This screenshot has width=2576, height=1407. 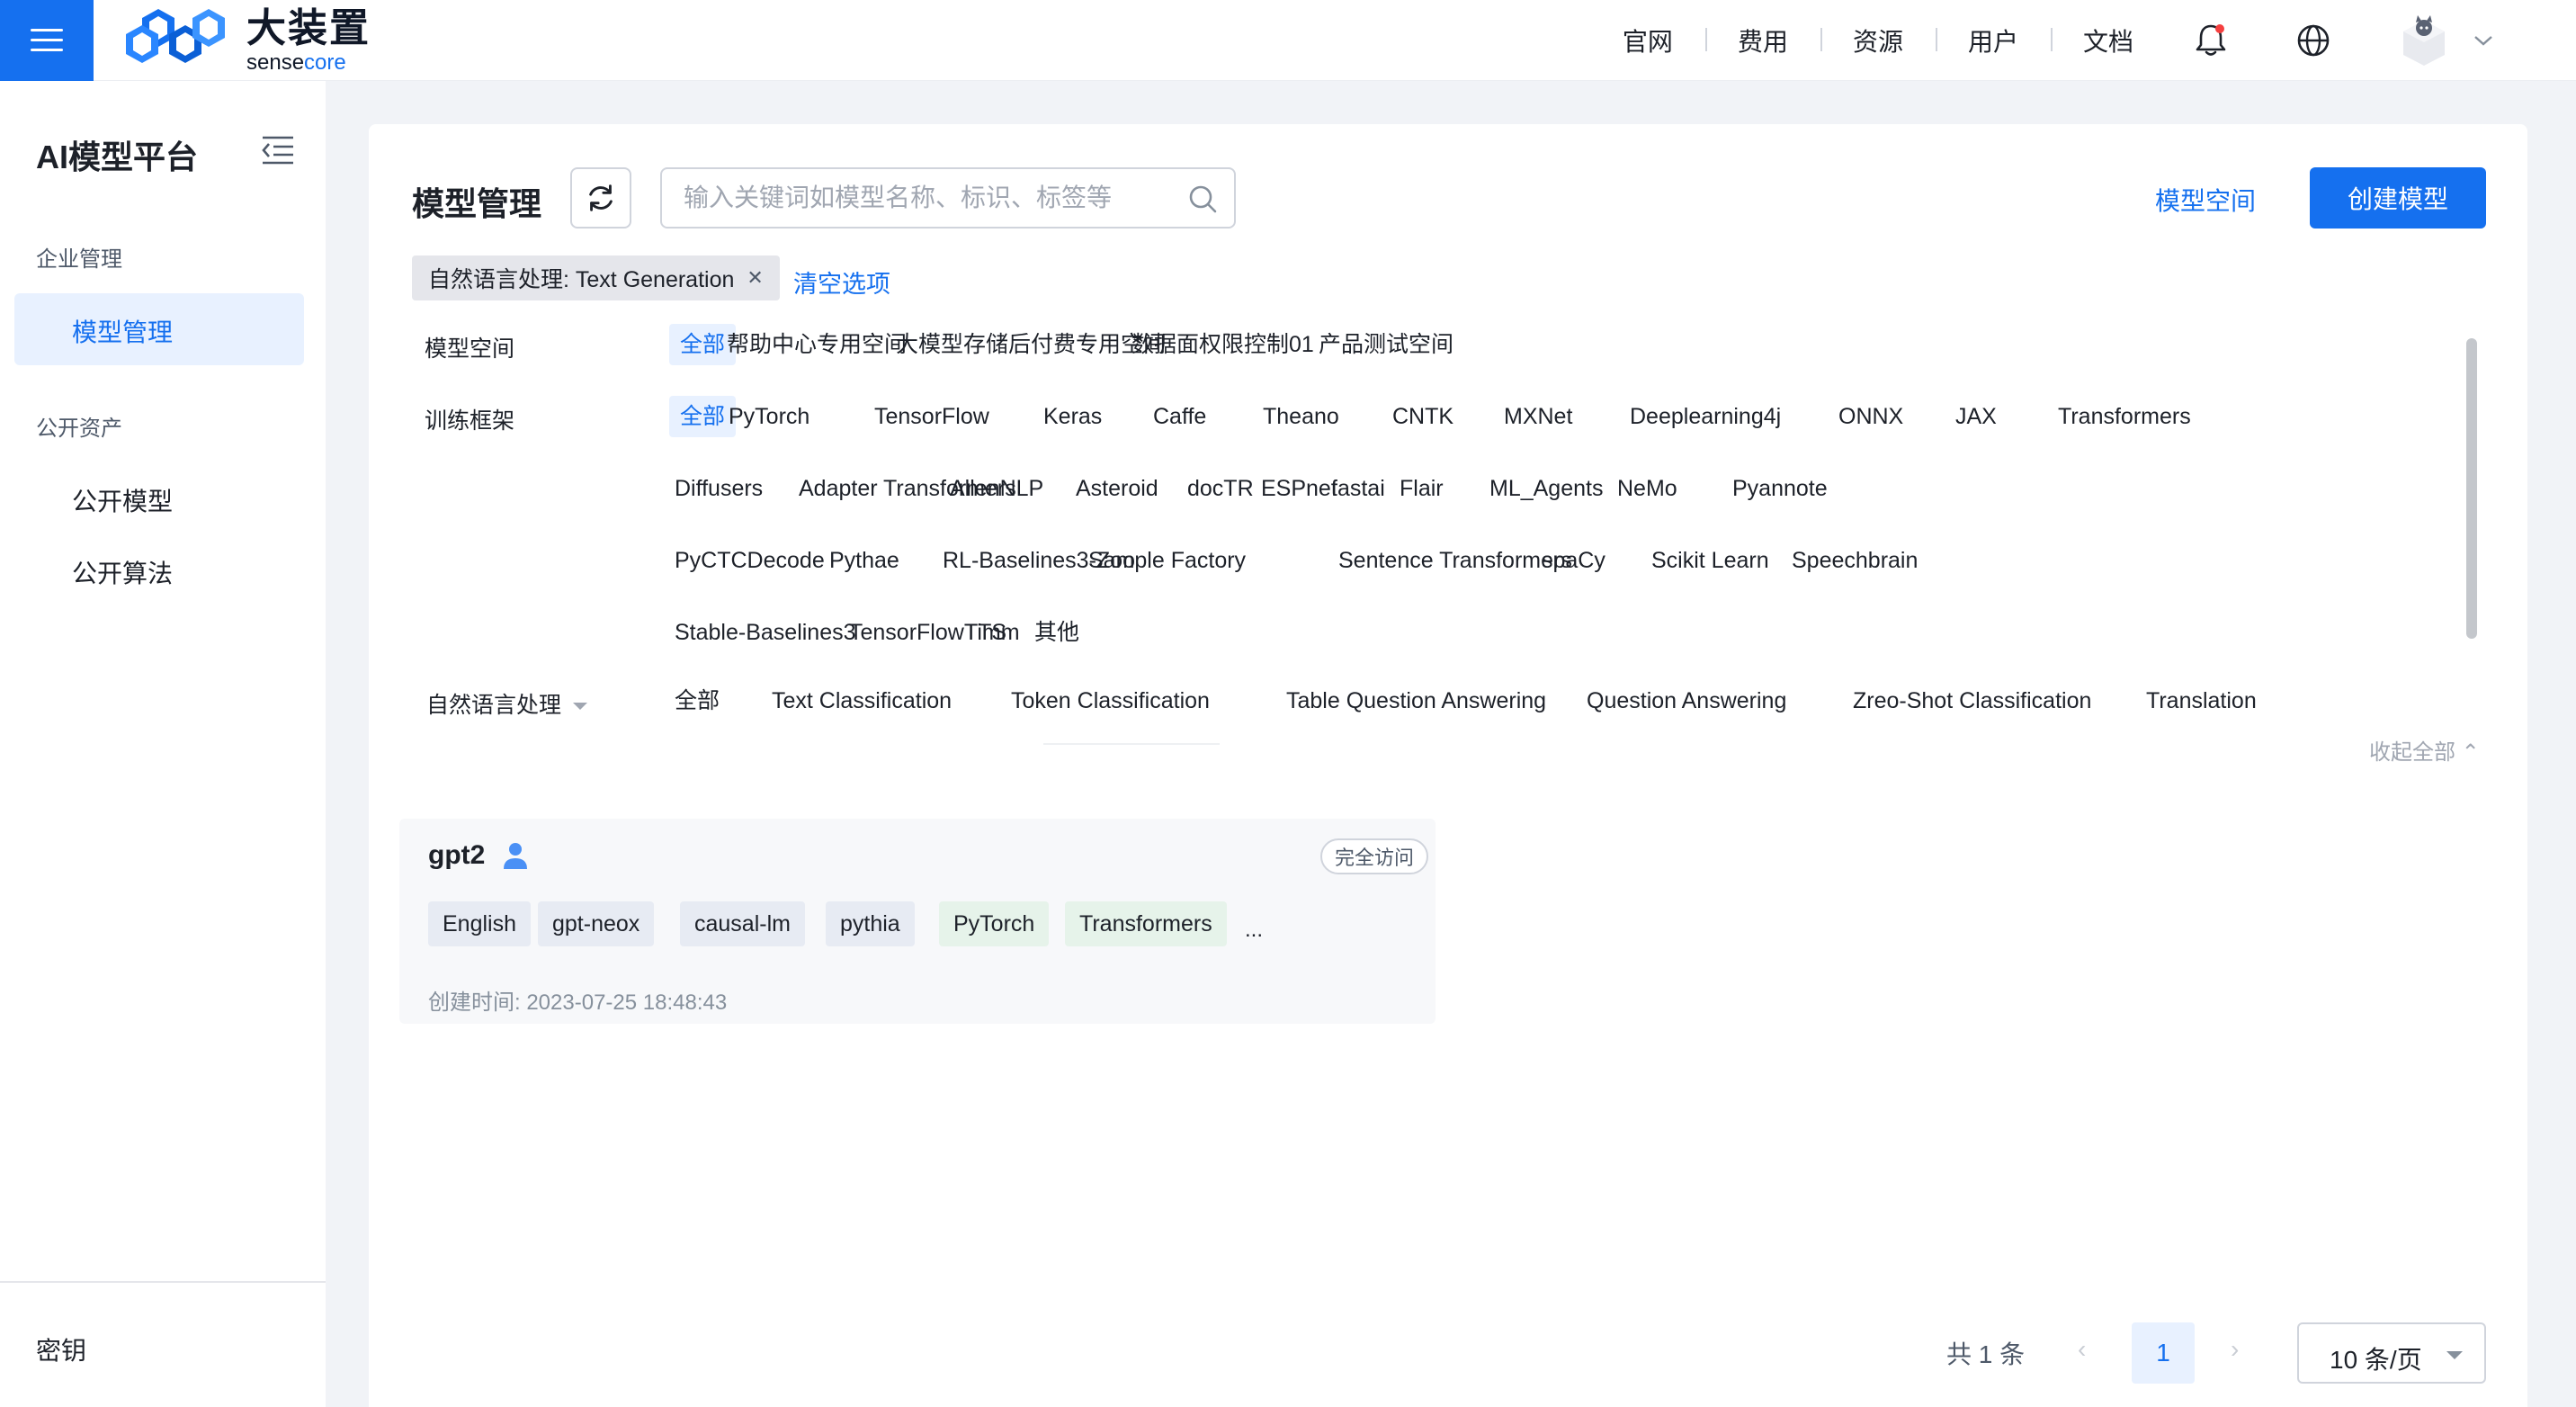 I want to click on refresh-button, so click(x=600, y=198).